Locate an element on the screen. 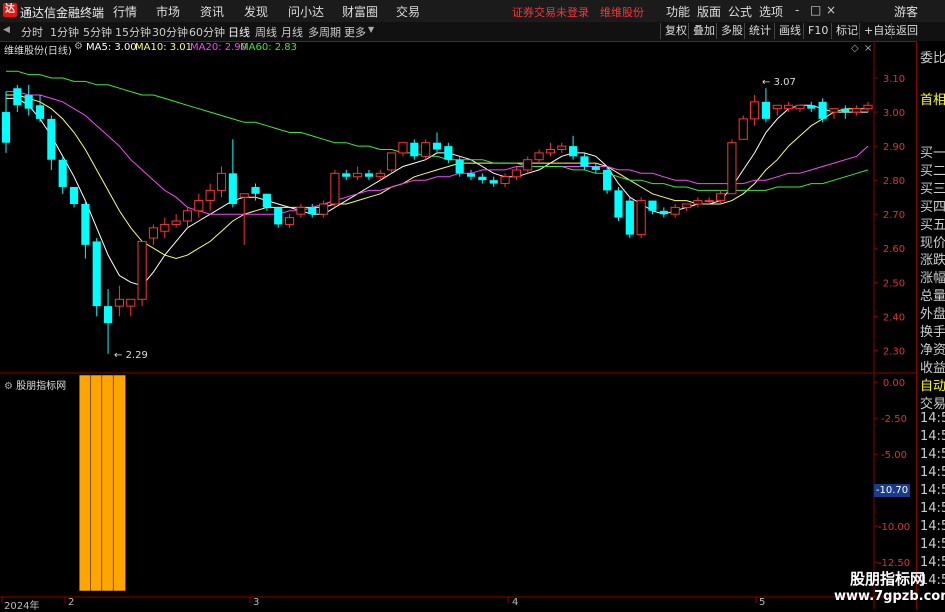 The width and height of the screenshot is (945, 612). close-button: × is located at coordinates (831, 10).